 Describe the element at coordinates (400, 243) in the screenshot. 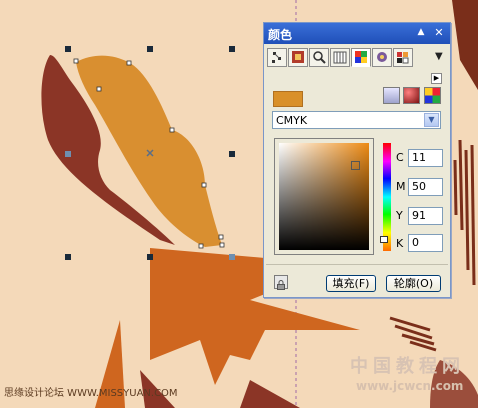

I see `k-label: K` at that location.